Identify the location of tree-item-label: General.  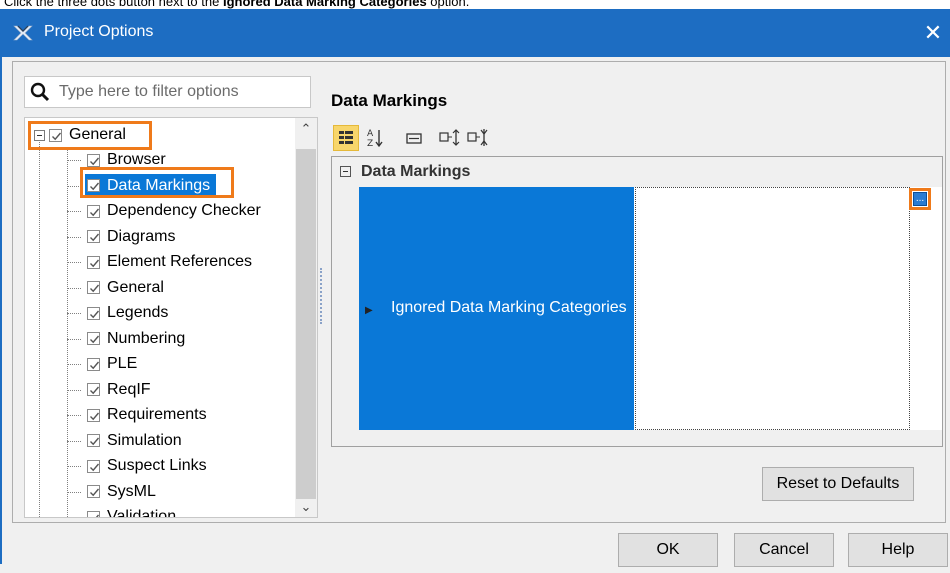
(135, 287).